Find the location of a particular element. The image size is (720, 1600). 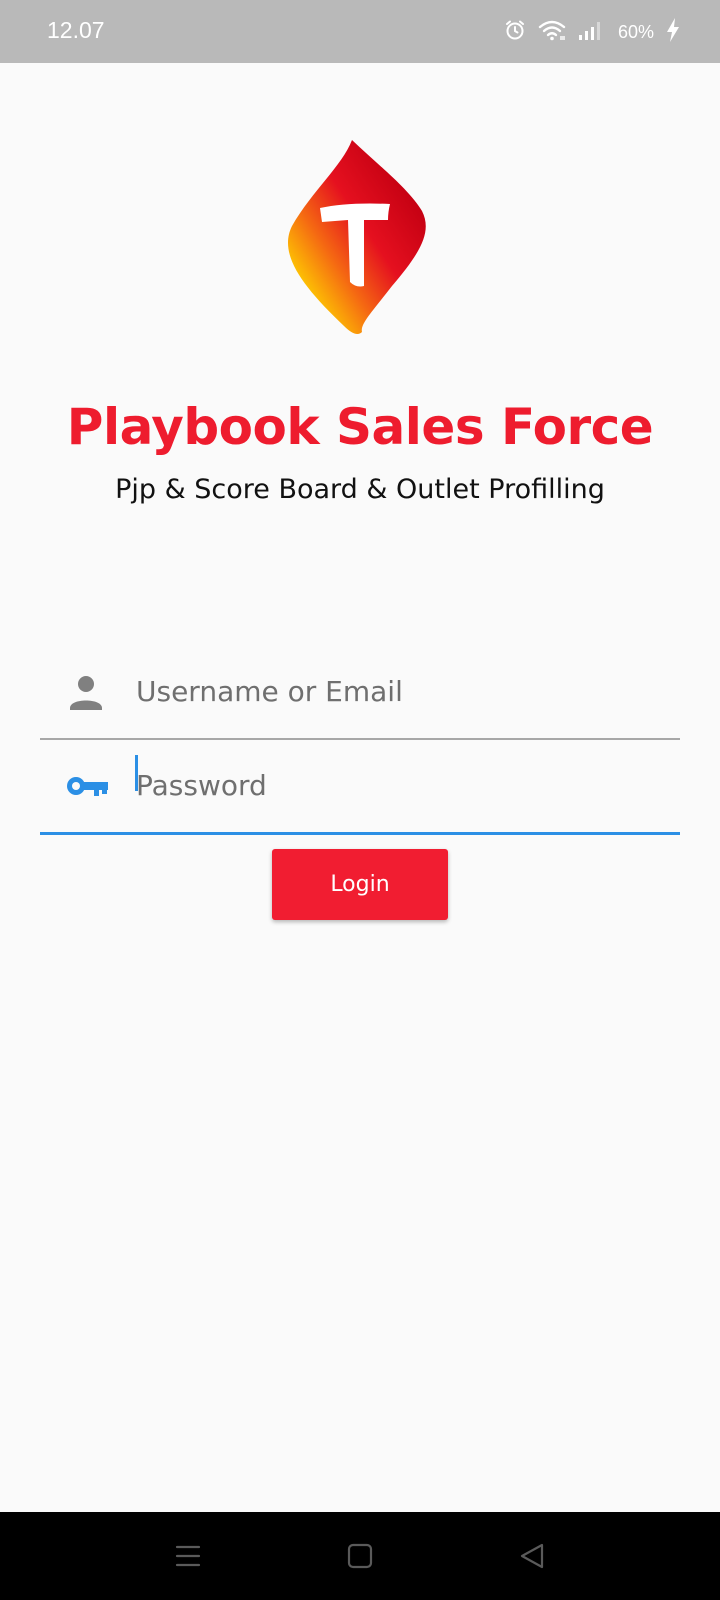

username-input is located at coordinates (396, 691).